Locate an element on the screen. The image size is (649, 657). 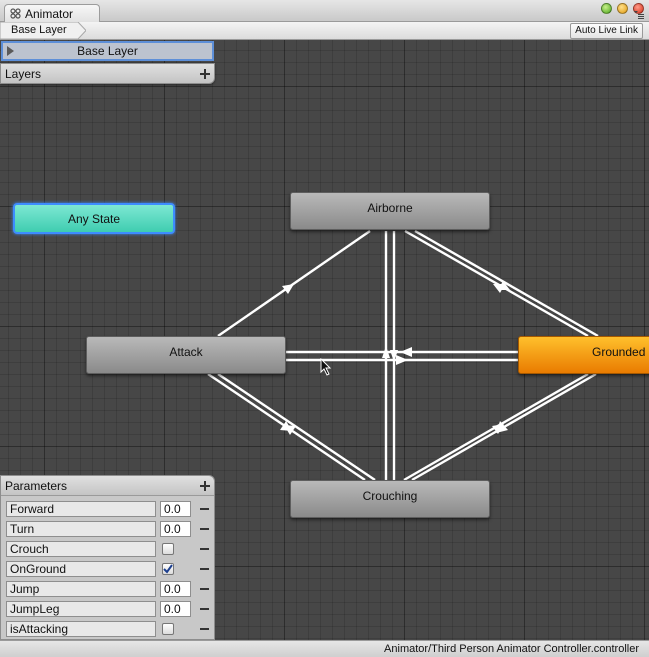
parameter-name-field: Jump is located at coordinates (81, 589).